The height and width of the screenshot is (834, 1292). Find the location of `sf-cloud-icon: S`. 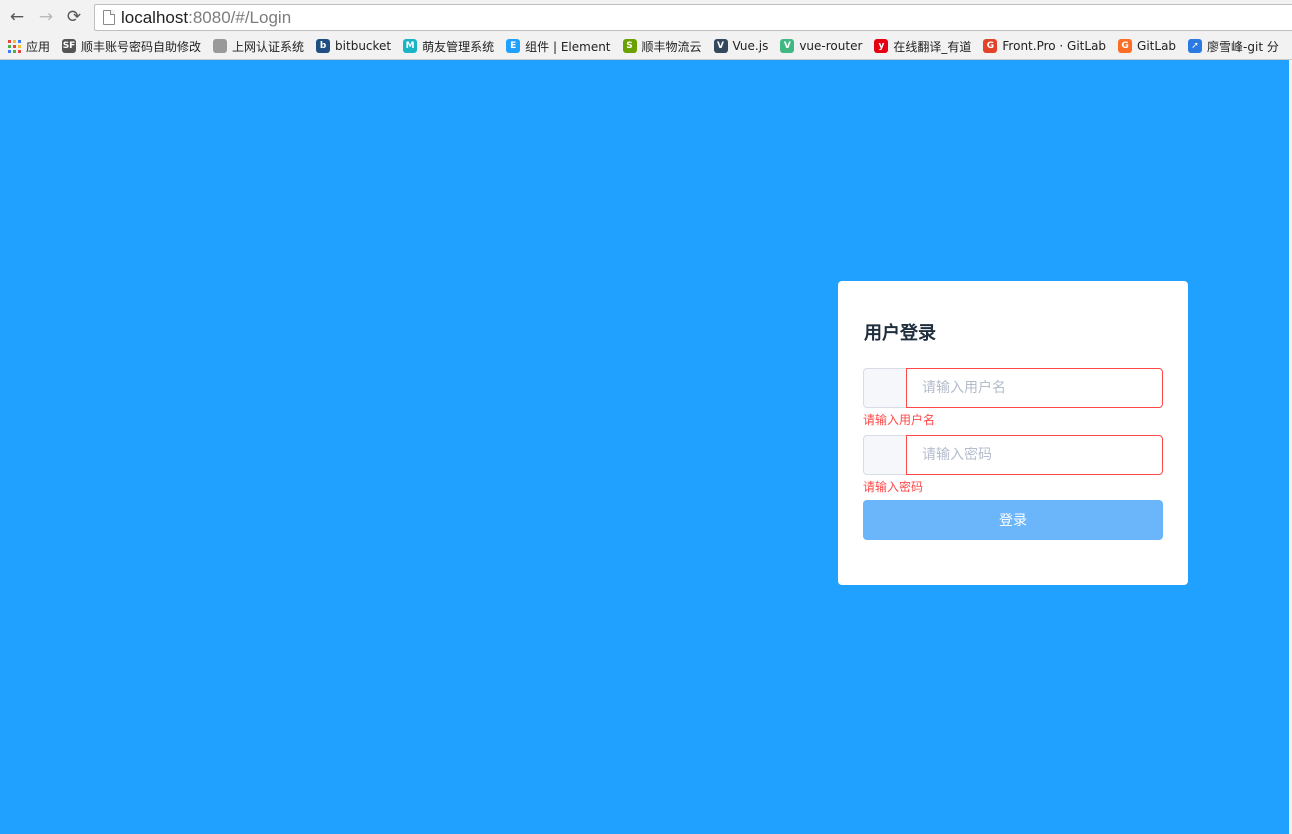

sf-cloud-icon: S is located at coordinates (629, 46).